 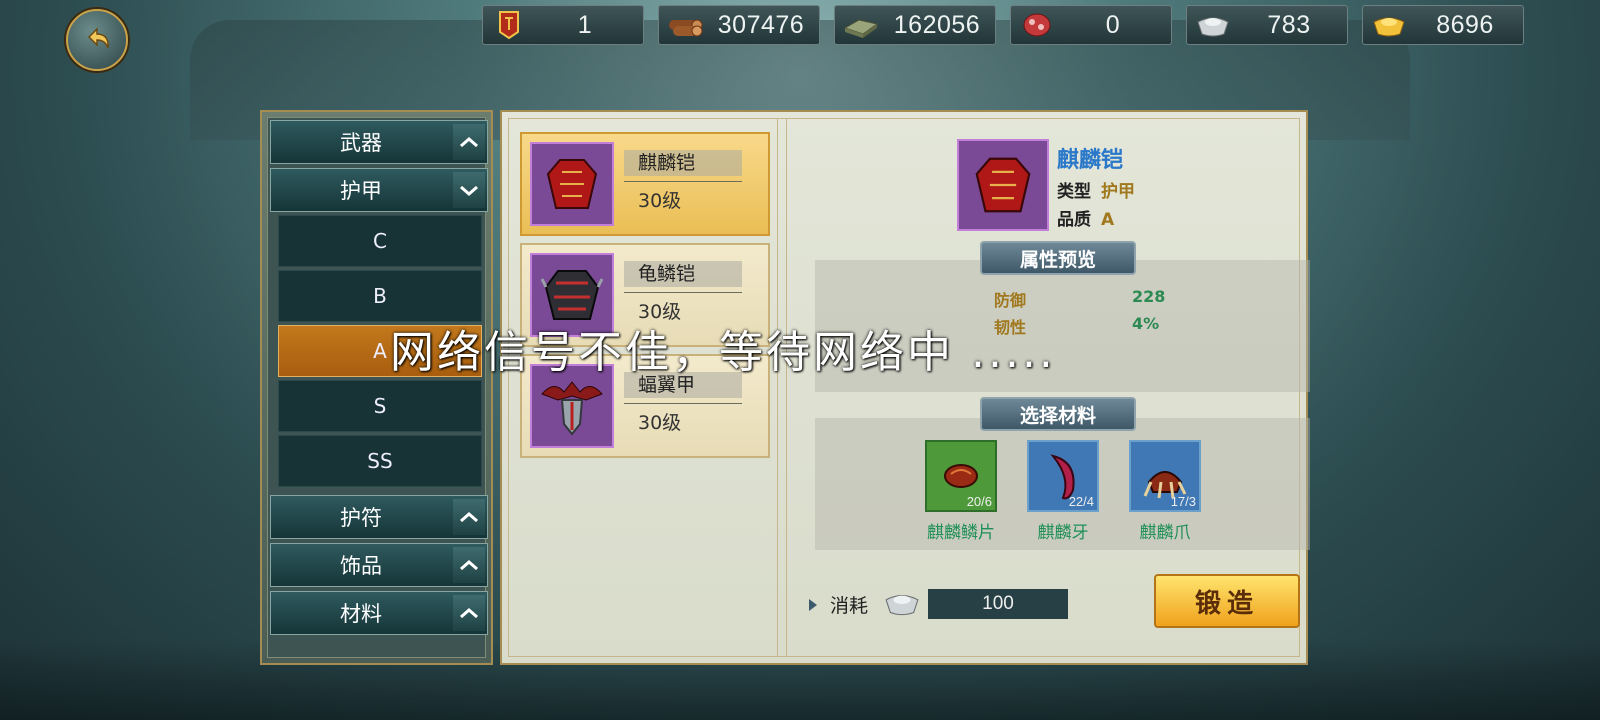 I want to click on resource-value: 0, so click(x=1113, y=24).